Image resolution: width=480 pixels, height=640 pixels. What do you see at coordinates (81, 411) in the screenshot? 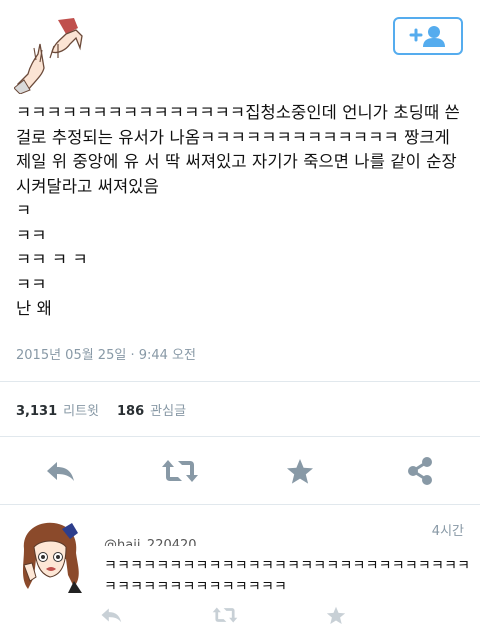
I see `retweet-label: 리트윗` at bounding box center [81, 411].